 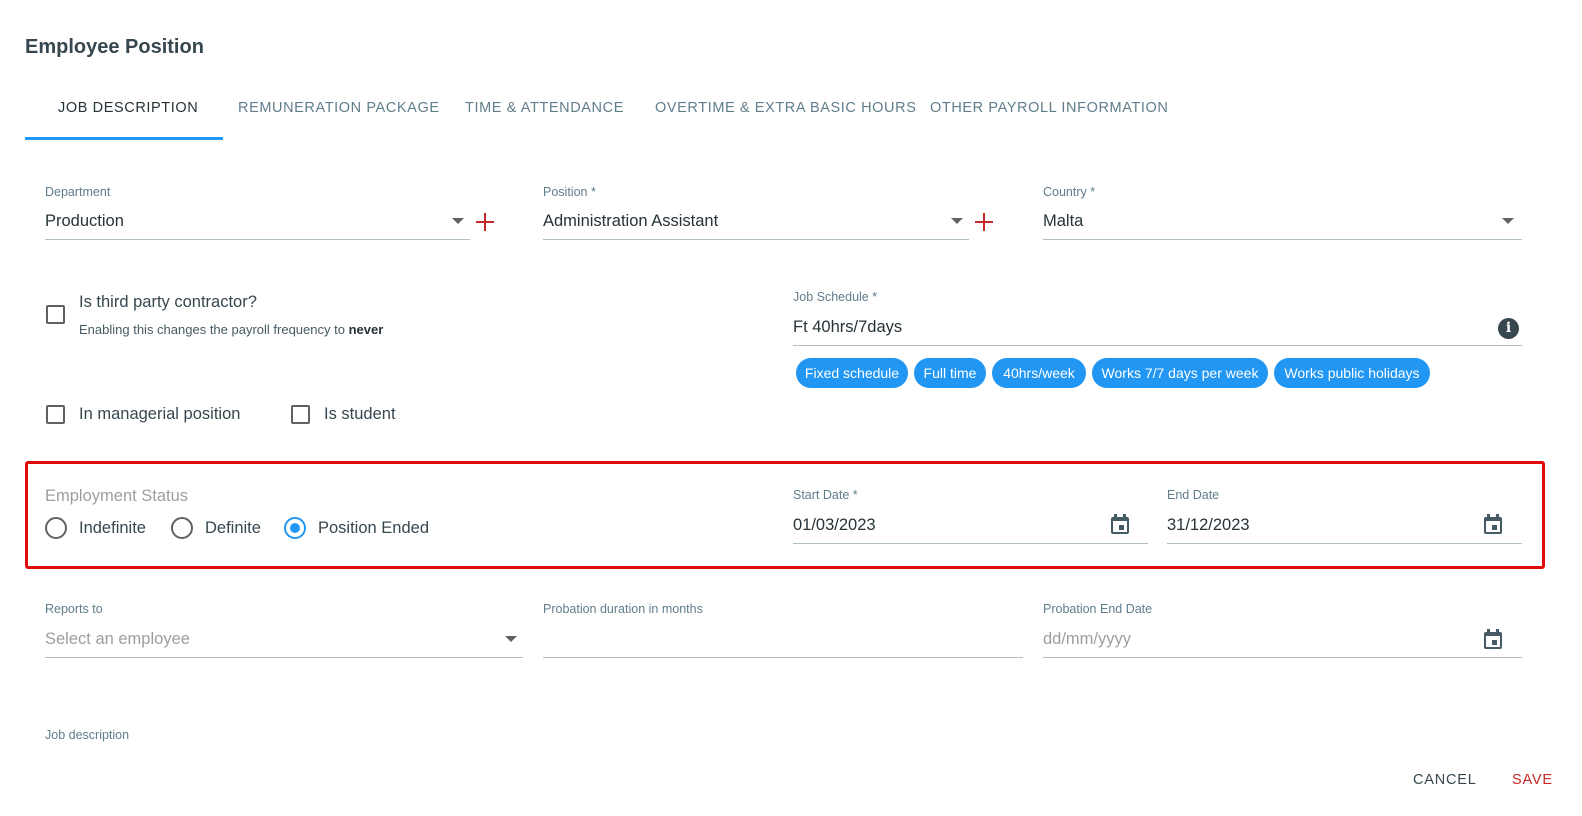 I want to click on department-underline, so click(x=257, y=239).